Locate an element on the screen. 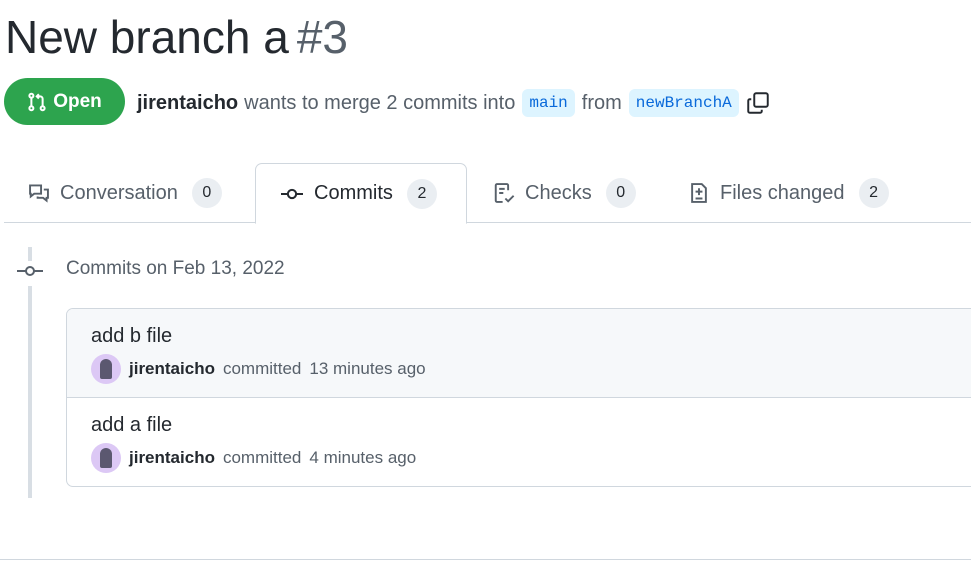 Image resolution: width=971 pixels, height=568 pixels. tab-files-changed: Files changed 2 is located at coordinates (788, 193).